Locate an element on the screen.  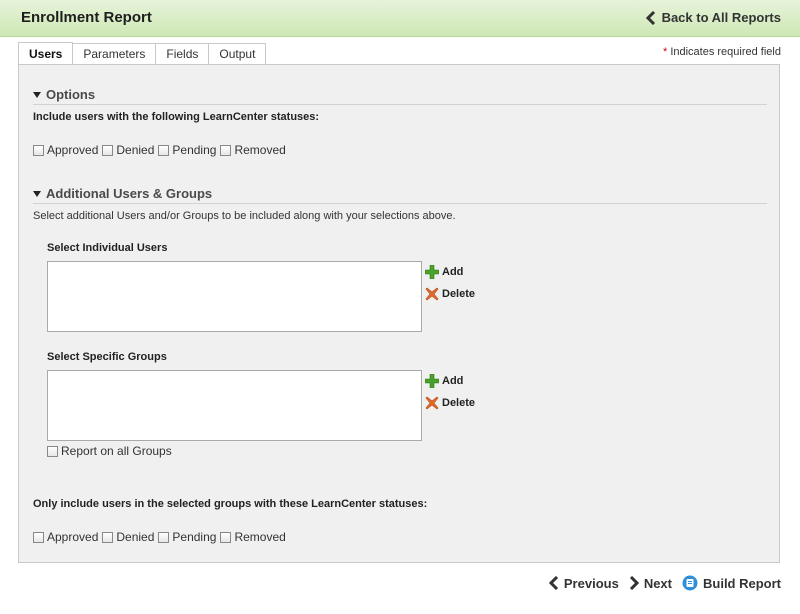
back-to-all-reports-link: Back to All Reports is located at coordinates (713, 17).